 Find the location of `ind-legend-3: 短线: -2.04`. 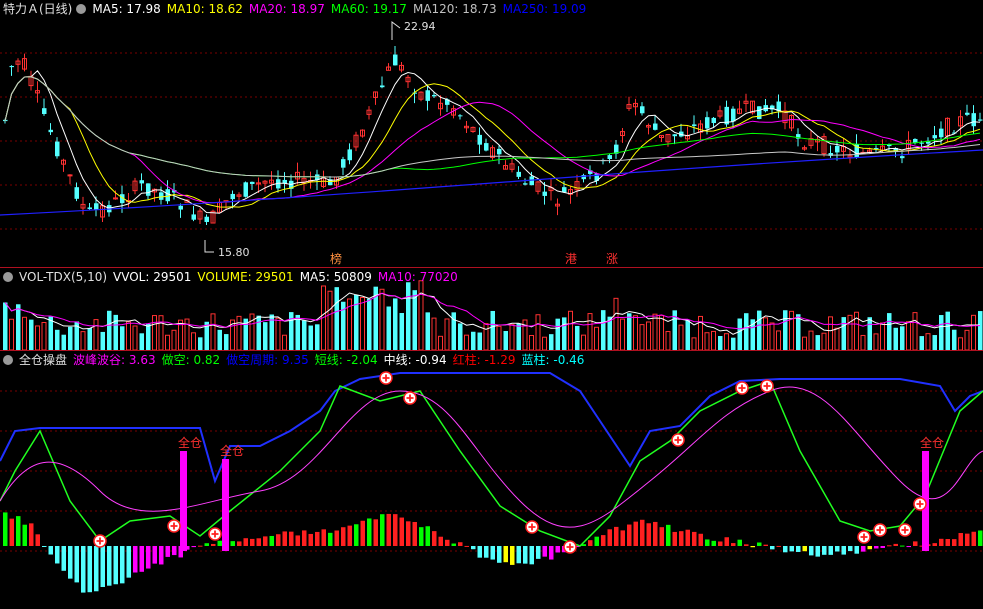

ind-legend-3: 短线: -2.04 is located at coordinates (346, 360).